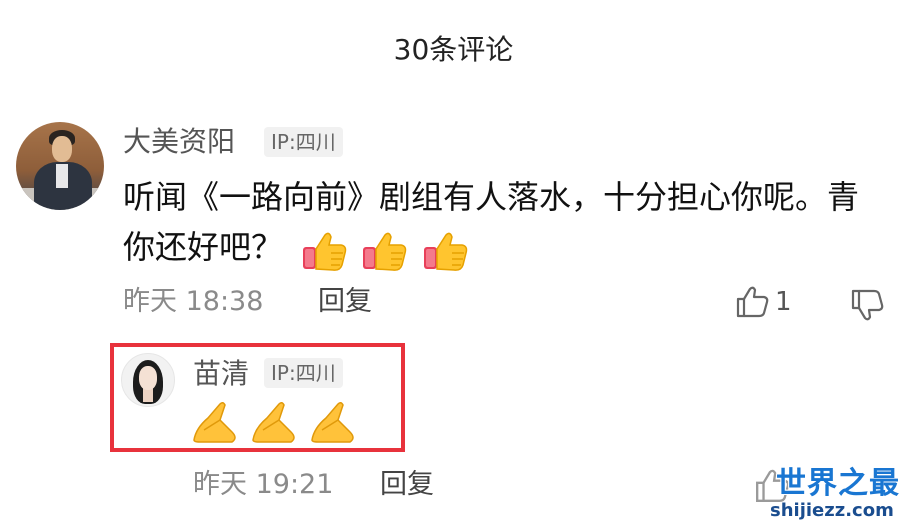  Describe the element at coordinates (783, 302) in the screenshot. I see `like-count: 1` at that location.